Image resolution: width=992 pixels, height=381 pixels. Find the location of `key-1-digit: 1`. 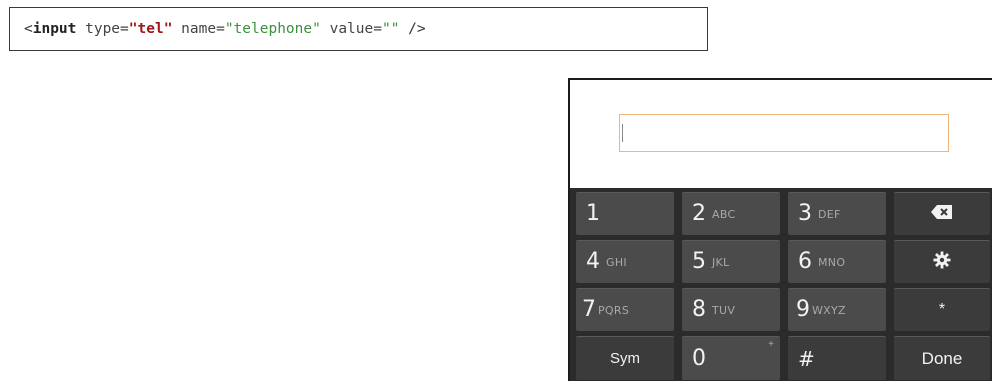

key-1-digit: 1 is located at coordinates (593, 213).